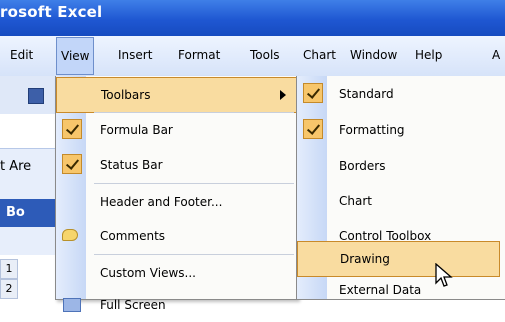 Image resolution: width=505 pixels, height=322 pixels. Describe the element at coordinates (366, 94) in the screenshot. I see `menu-item-label: Standard` at that location.